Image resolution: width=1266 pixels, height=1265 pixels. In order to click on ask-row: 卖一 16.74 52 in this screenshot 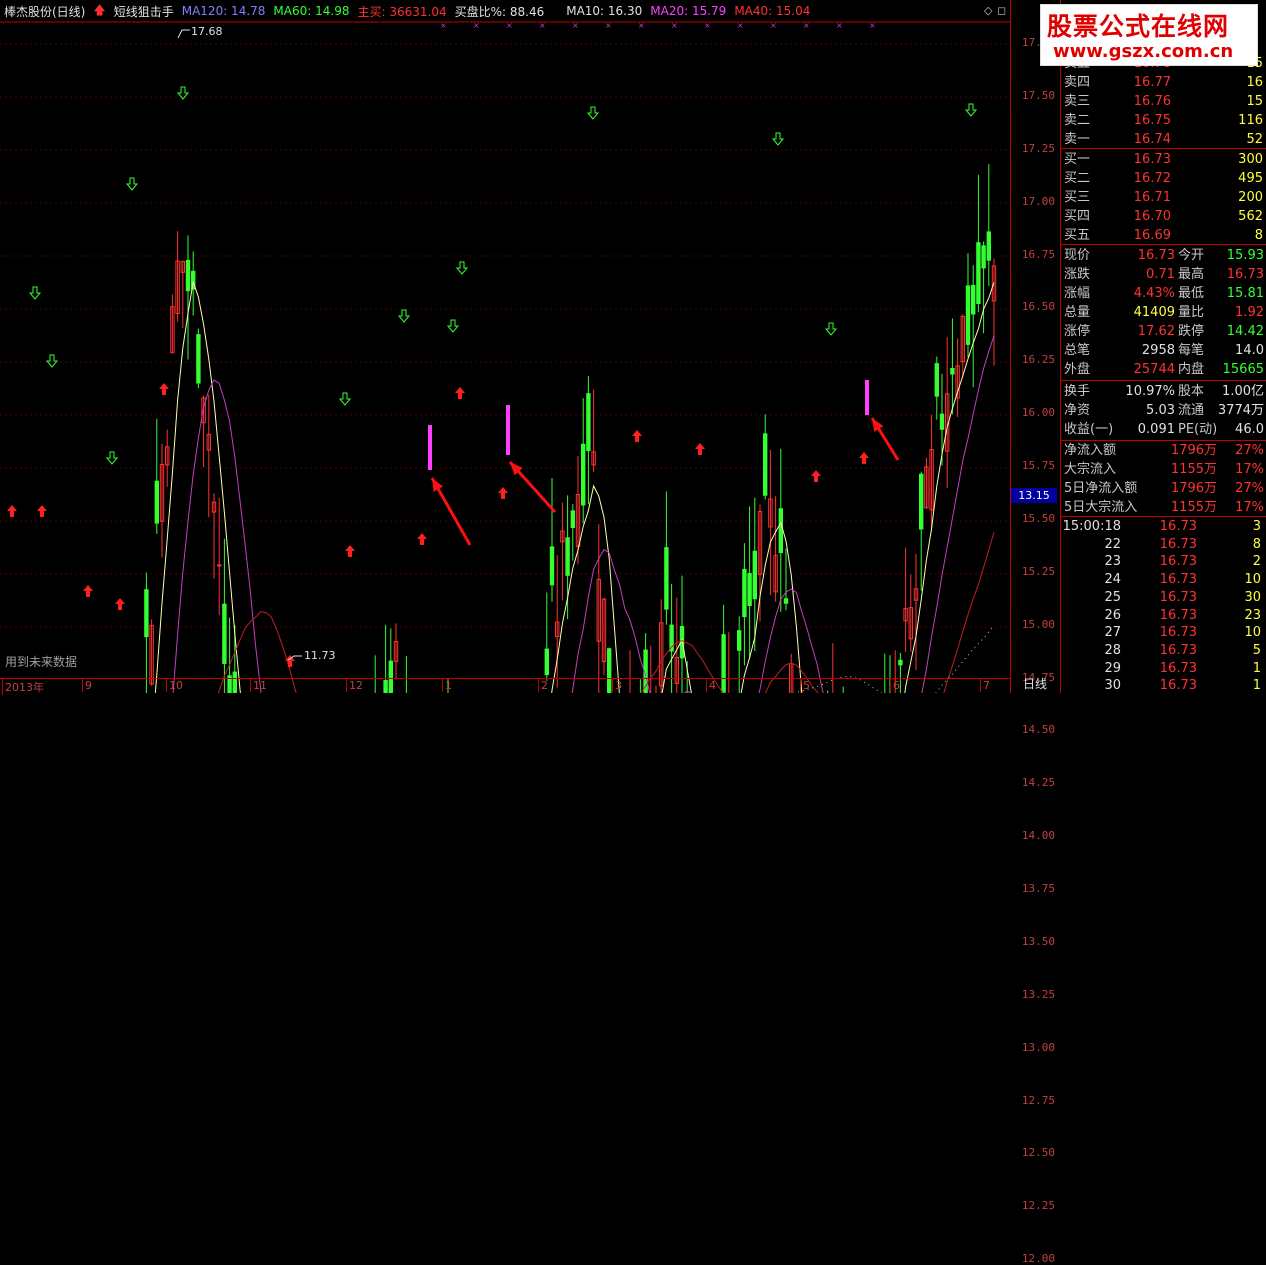, I will do `click(1163, 139)`.